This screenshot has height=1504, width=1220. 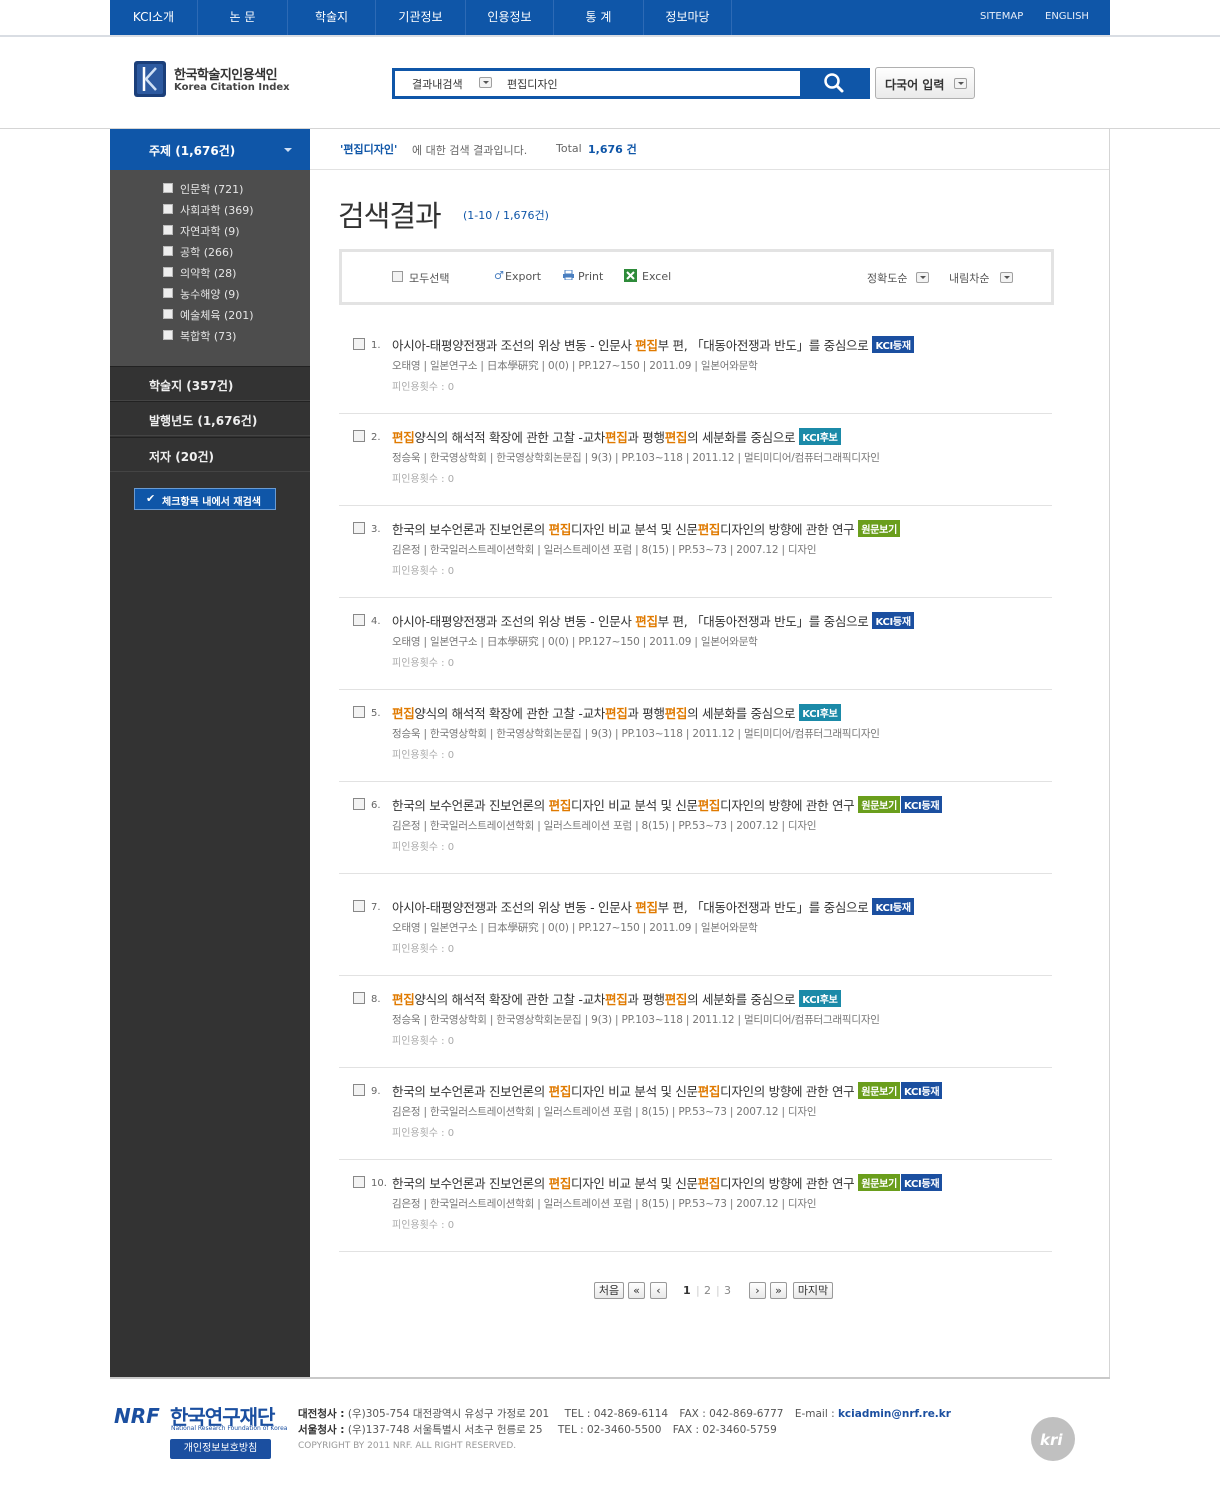 I want to click on next-block-button: », so click(x=778, y=1290).